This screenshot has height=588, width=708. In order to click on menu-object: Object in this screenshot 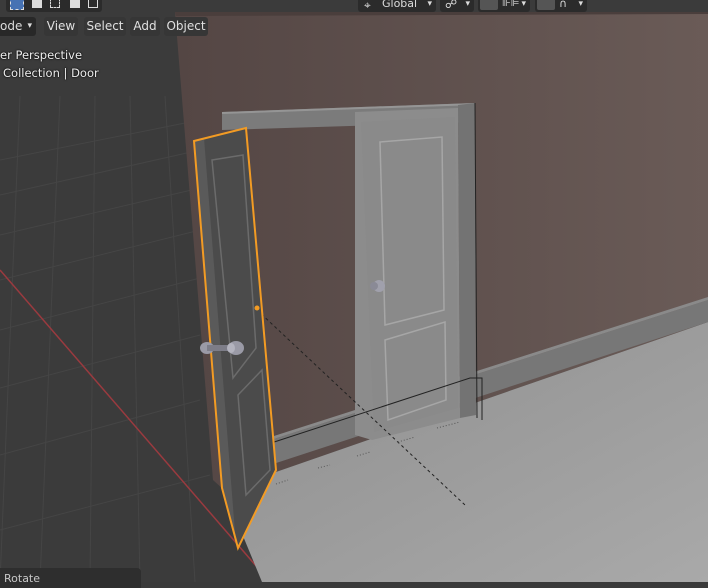, I will do `click(186, 26)`.